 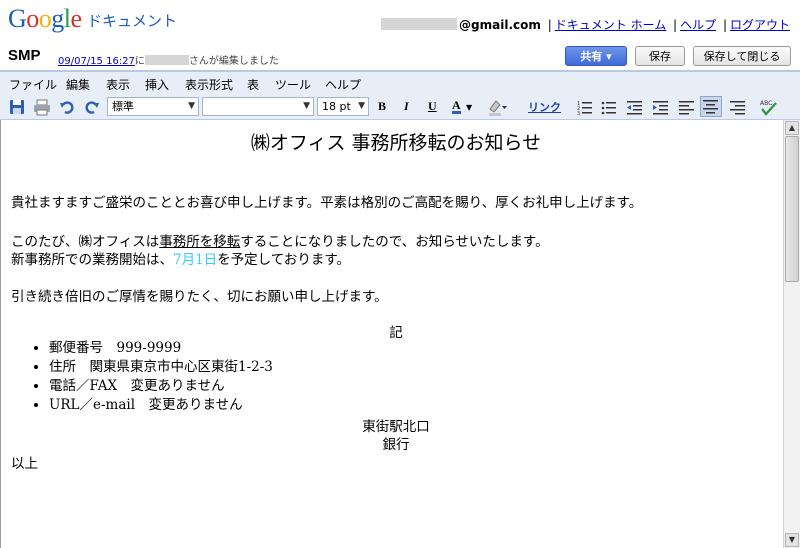 What do you see at coordinates (17, 18) in the screenshot?
I see `logo-letter-1: G` at bounding box center [17, 18].